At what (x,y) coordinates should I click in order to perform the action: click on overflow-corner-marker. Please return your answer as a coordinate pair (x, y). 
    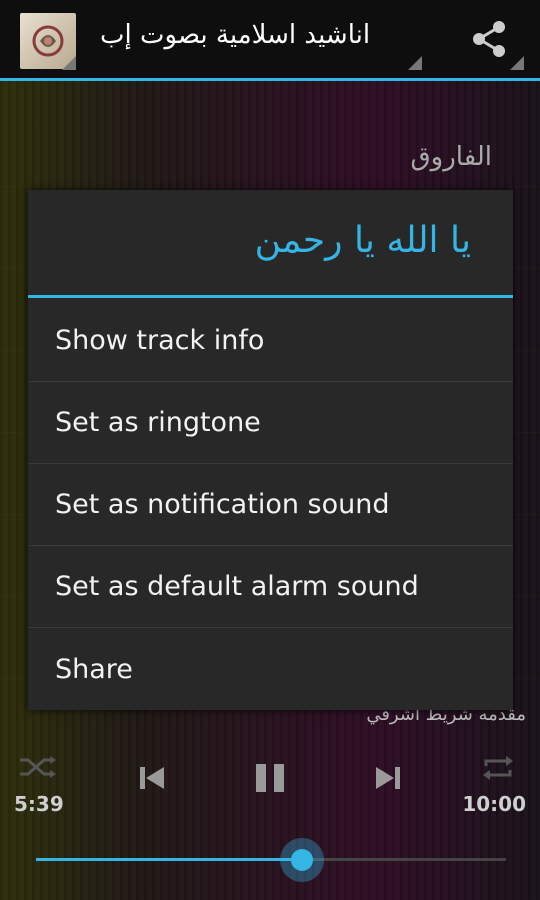
    Looking at the image, I should click on (517, 63).